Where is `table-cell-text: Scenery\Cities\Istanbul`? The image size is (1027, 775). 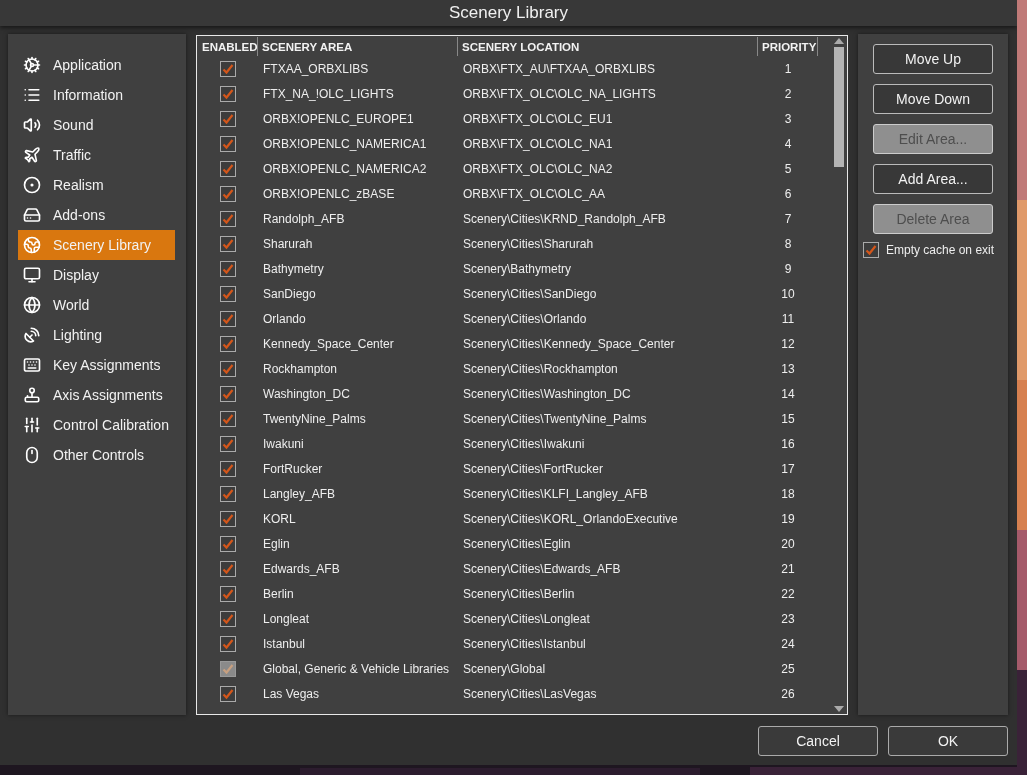 table-cell-text: Scenery\Cities\Istanbul is located at coordinates (524, 643).